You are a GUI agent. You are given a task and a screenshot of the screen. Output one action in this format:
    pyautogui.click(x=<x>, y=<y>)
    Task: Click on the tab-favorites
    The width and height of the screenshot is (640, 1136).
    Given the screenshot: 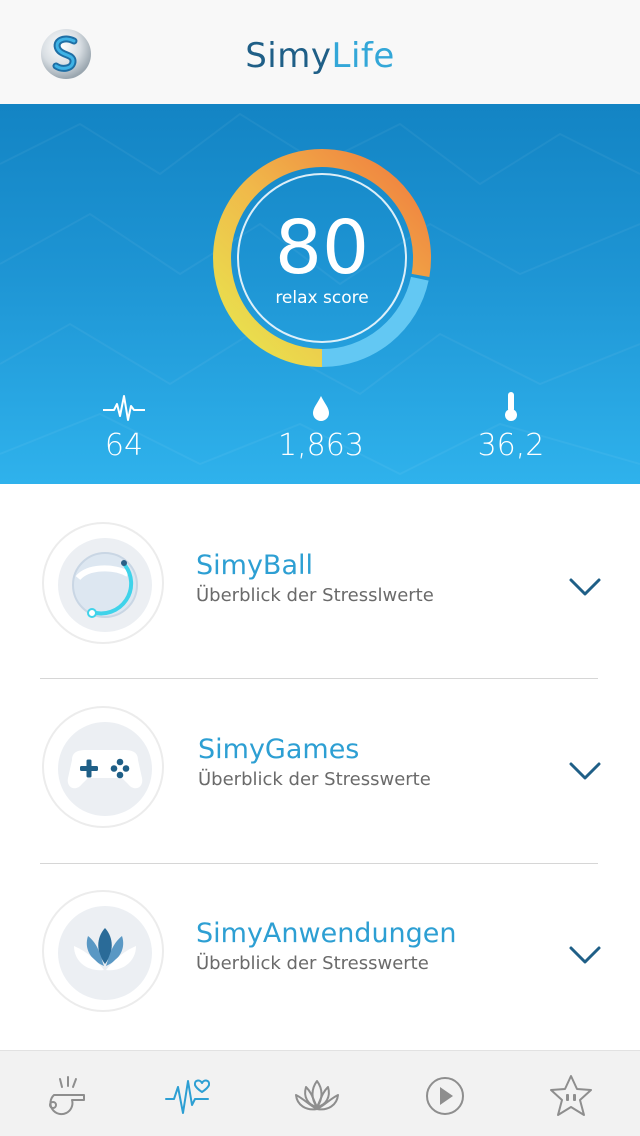 What is the action you would take?
    pyautogui.click(x=571, y=1096)
    